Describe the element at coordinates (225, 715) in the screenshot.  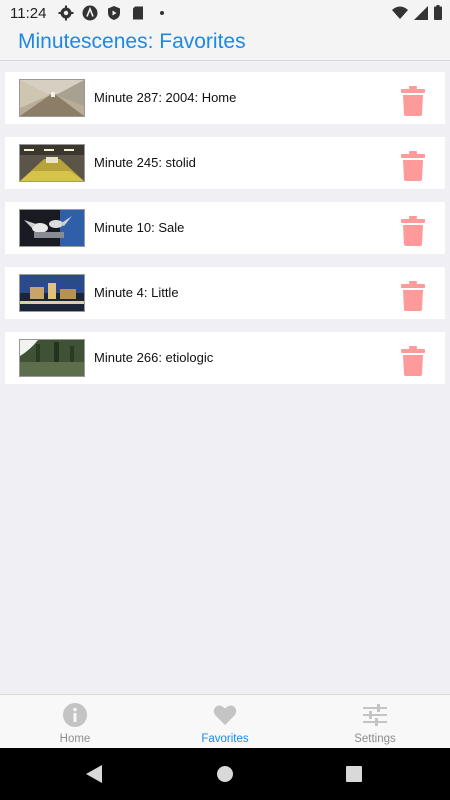
I see `heart-icon` at that location.